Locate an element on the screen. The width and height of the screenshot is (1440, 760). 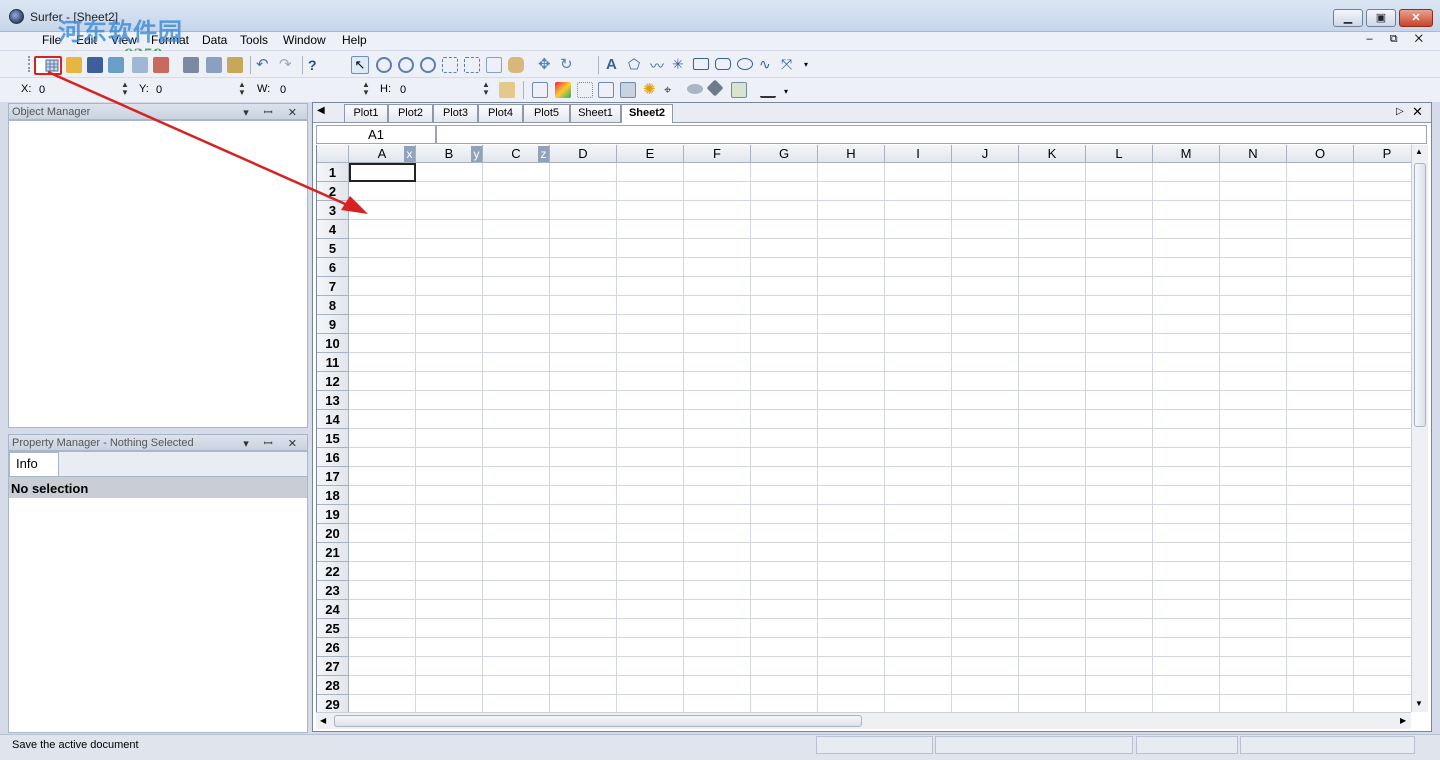
paste-icon is located at coordinates (235, 65).